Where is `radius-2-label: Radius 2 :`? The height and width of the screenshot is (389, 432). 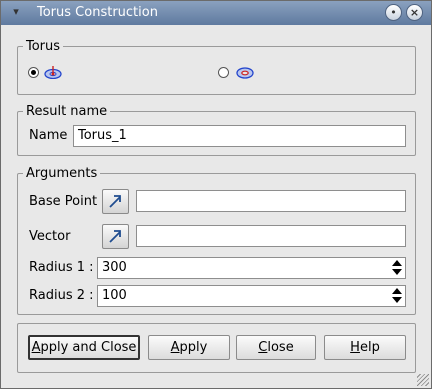 radius-2-label: Radius 2 : is located at coordinates (61, 295).